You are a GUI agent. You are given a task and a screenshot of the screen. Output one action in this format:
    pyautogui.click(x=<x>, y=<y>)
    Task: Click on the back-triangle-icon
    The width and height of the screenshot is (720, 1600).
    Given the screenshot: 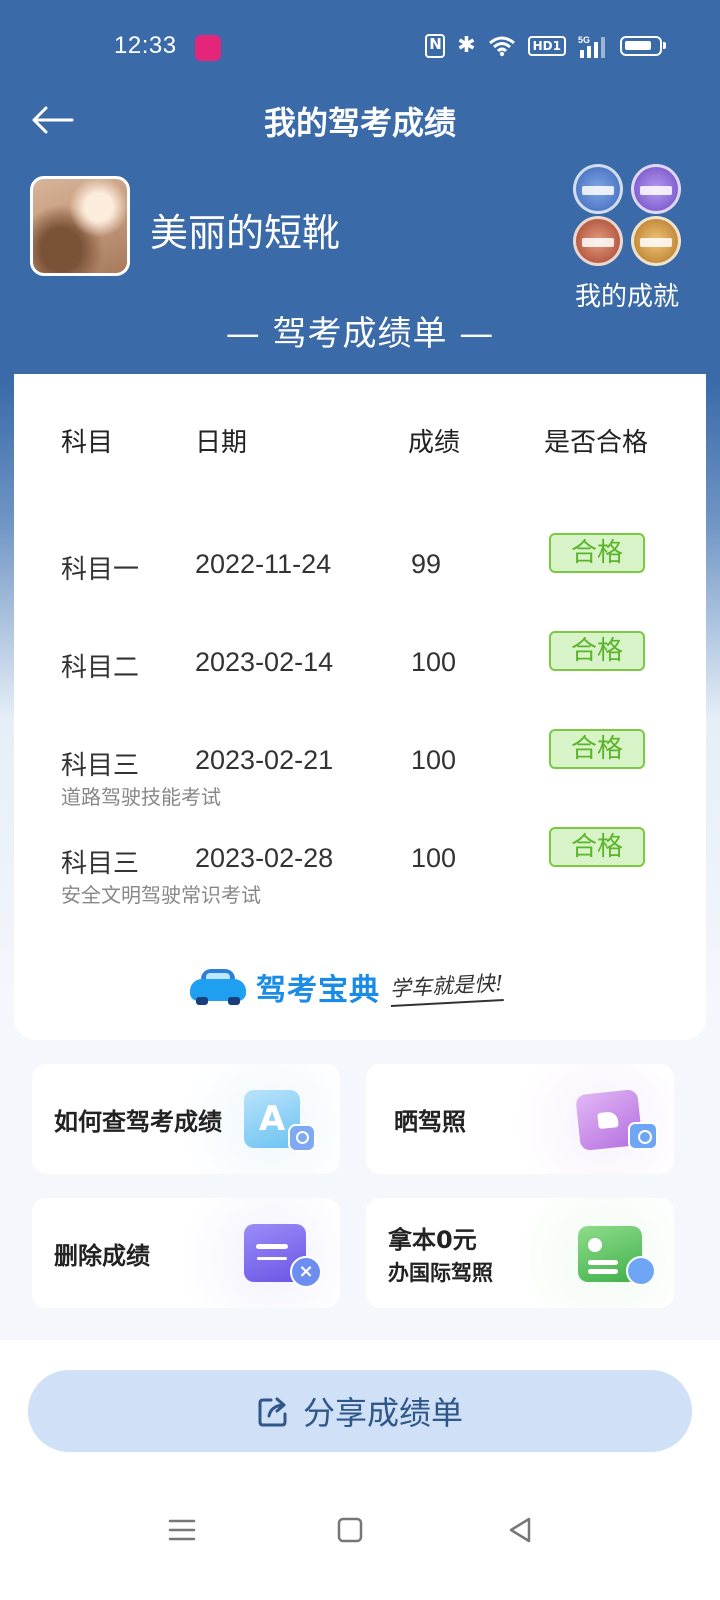 What is the action you would take?
    pyautogui.click(x=520, y=1530)
    